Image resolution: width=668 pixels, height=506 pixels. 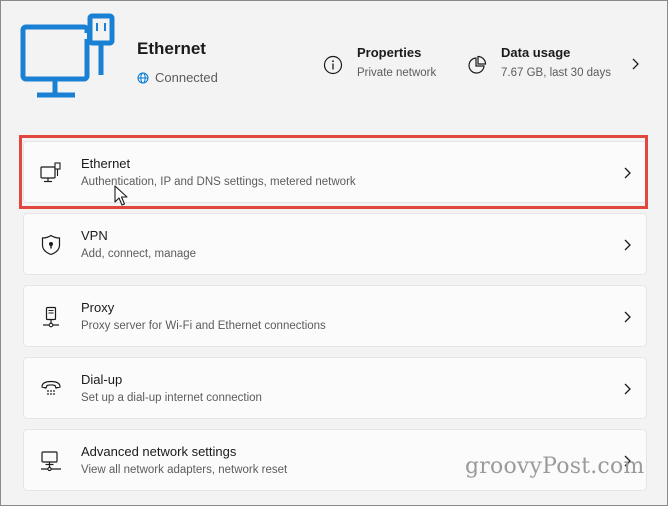 I want to click on watermark: groovyPost.com, so click(x=555, y=466).